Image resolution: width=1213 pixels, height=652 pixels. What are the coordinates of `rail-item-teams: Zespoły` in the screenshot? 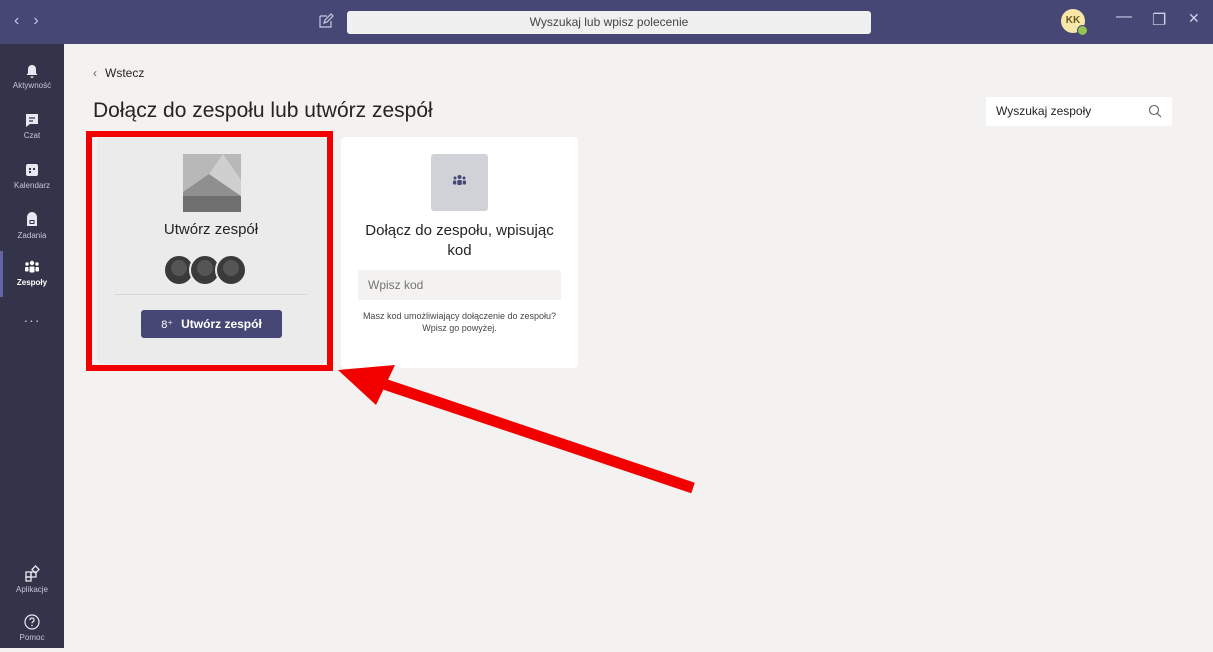 It's located at (32, 274).